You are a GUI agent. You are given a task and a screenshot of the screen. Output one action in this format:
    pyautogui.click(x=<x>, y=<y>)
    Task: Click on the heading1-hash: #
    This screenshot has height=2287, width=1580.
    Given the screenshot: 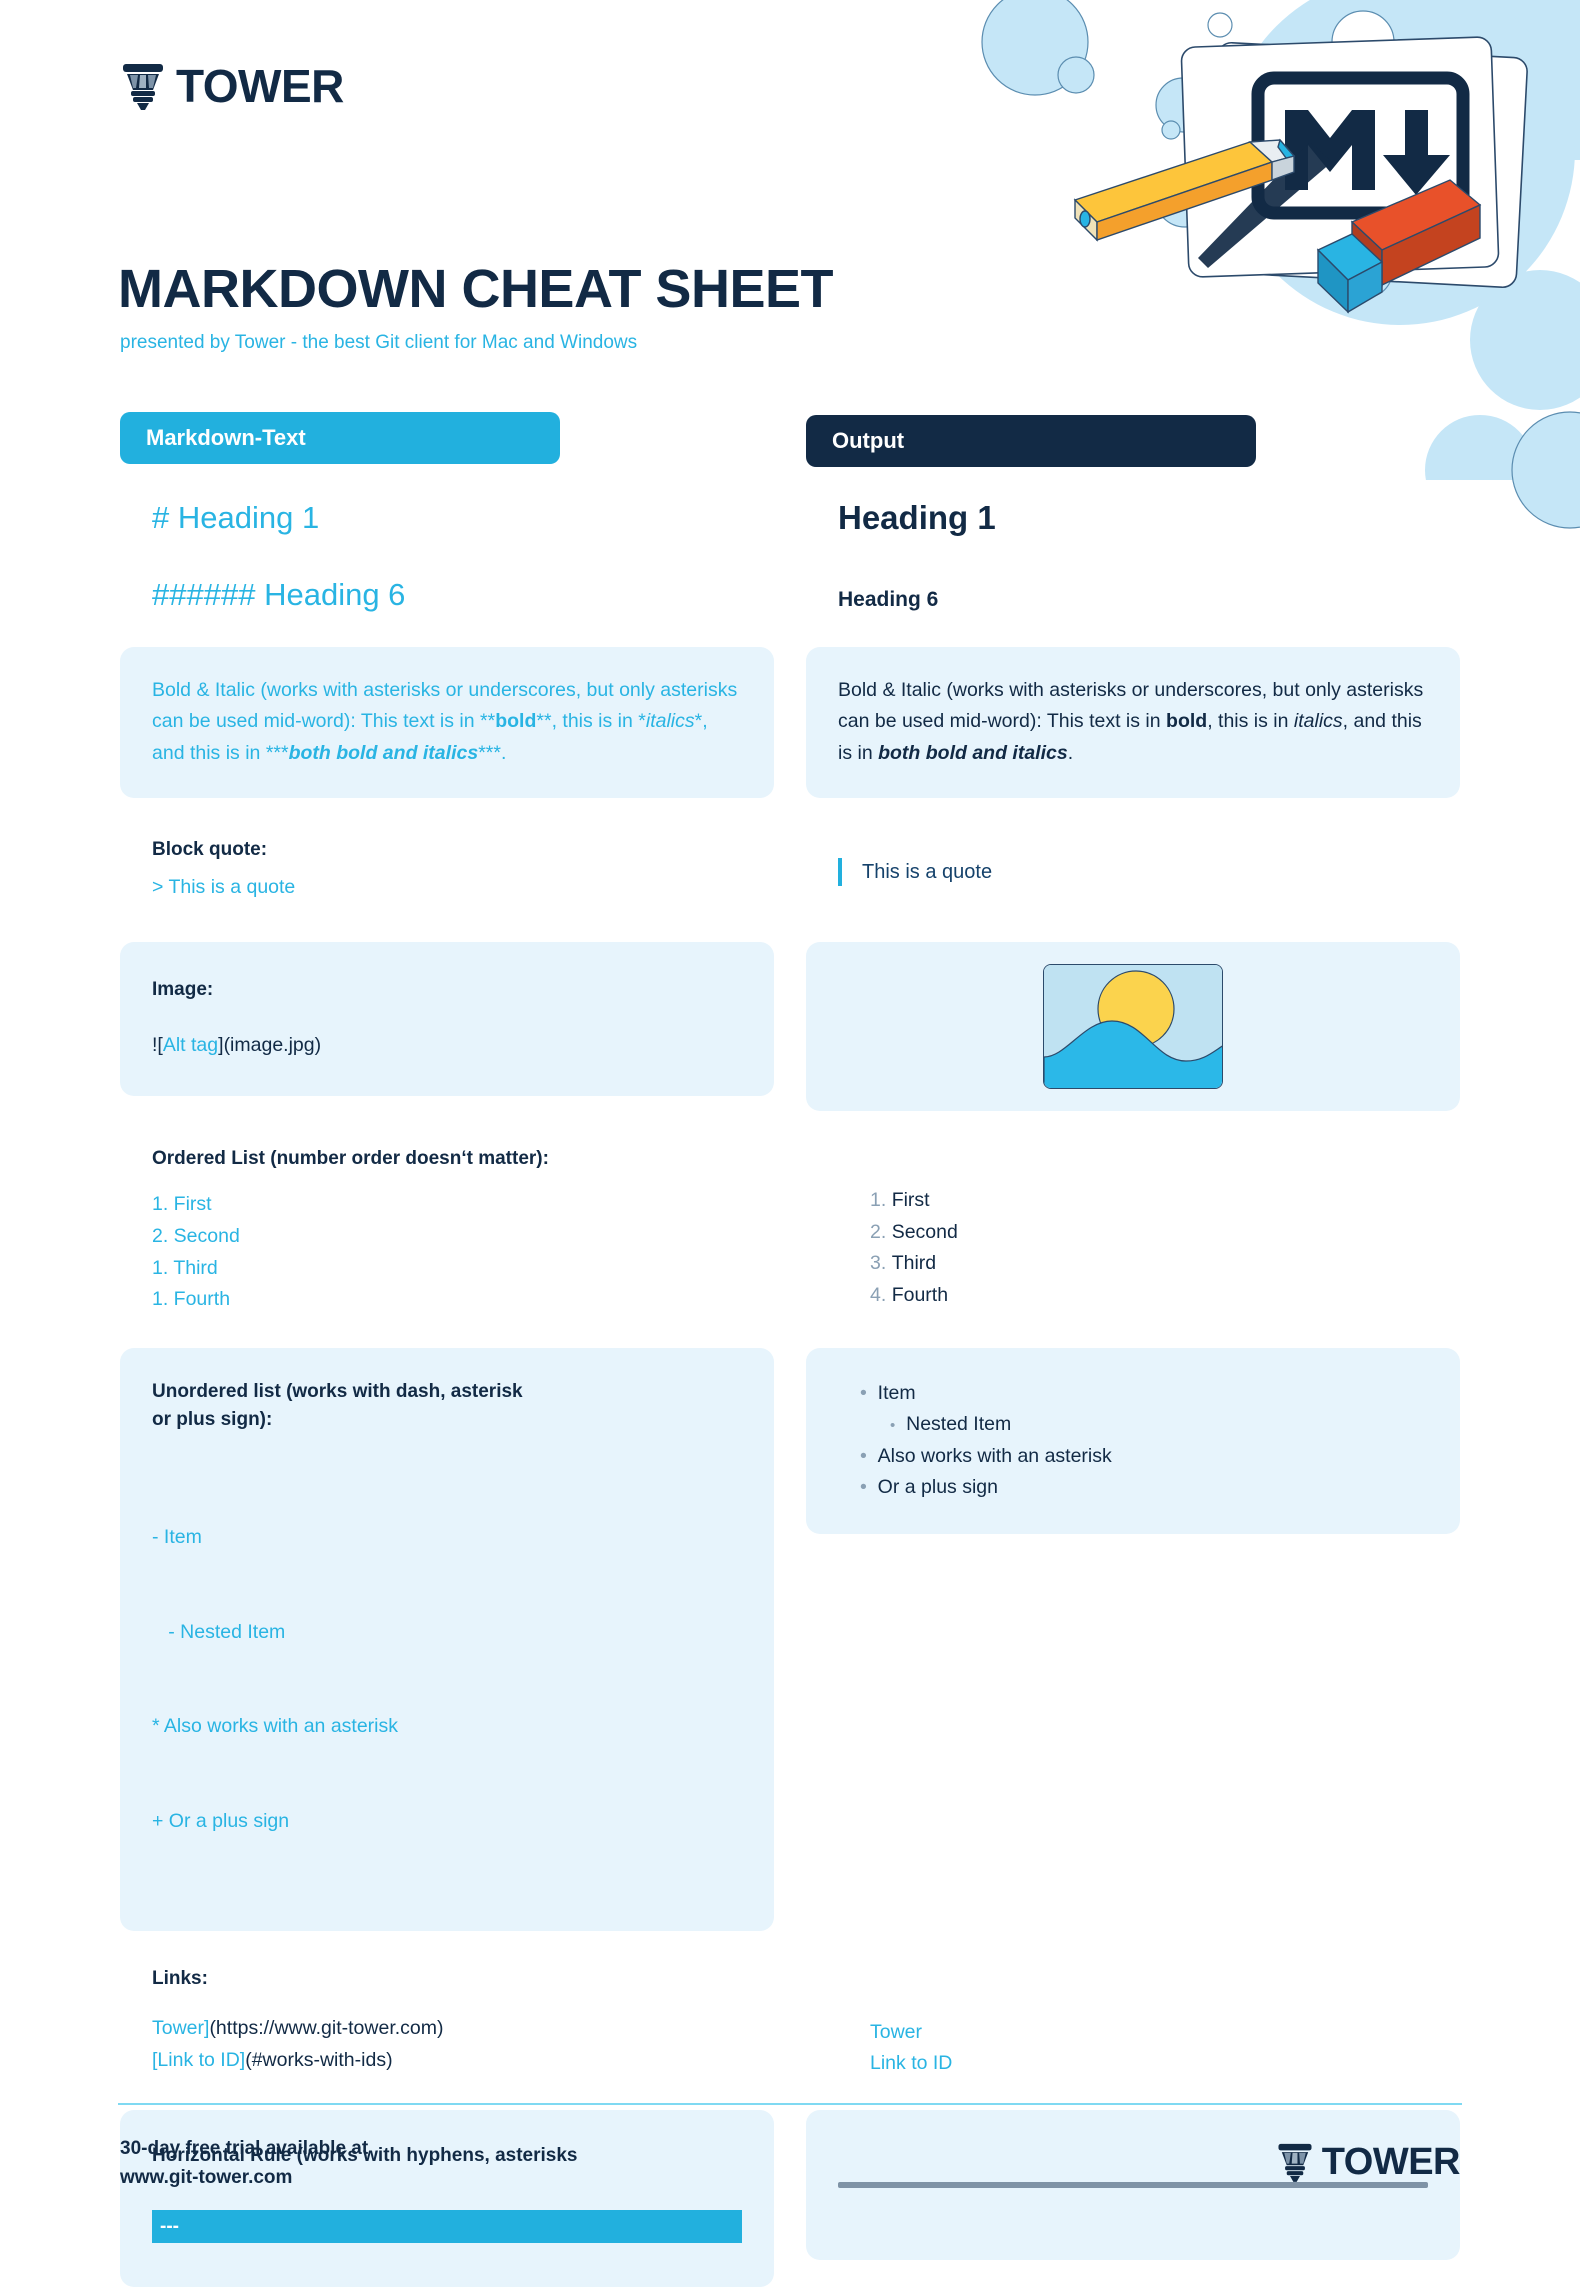 What is the action you would take?
    pyautogui.click(x=161, y=517)
    